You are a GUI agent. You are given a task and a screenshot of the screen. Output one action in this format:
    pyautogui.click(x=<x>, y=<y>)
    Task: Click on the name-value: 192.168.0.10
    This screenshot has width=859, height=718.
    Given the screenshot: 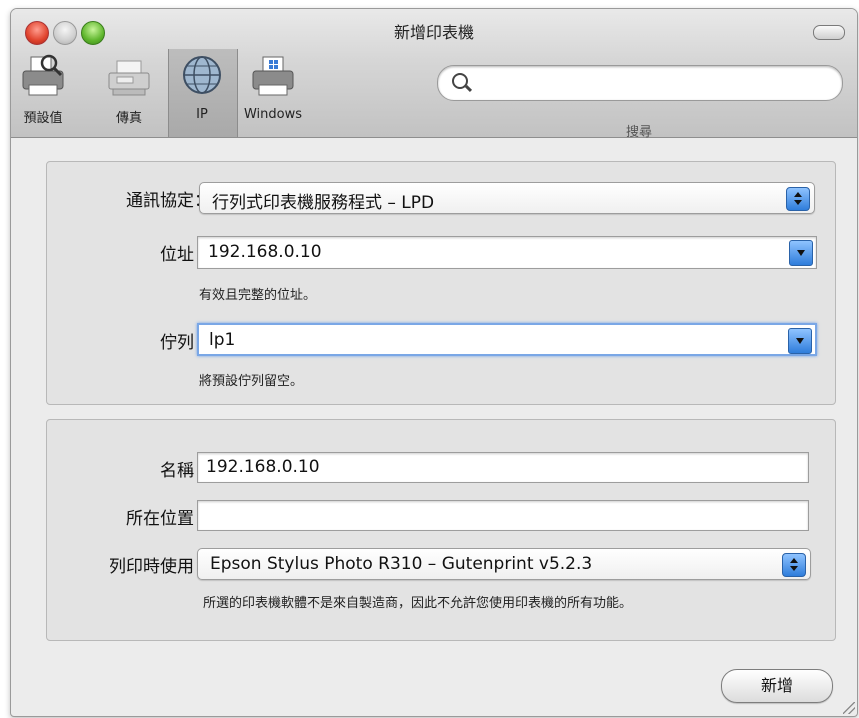 What is the action you would take?
    pyautogui.click(x=263, y=467)
    